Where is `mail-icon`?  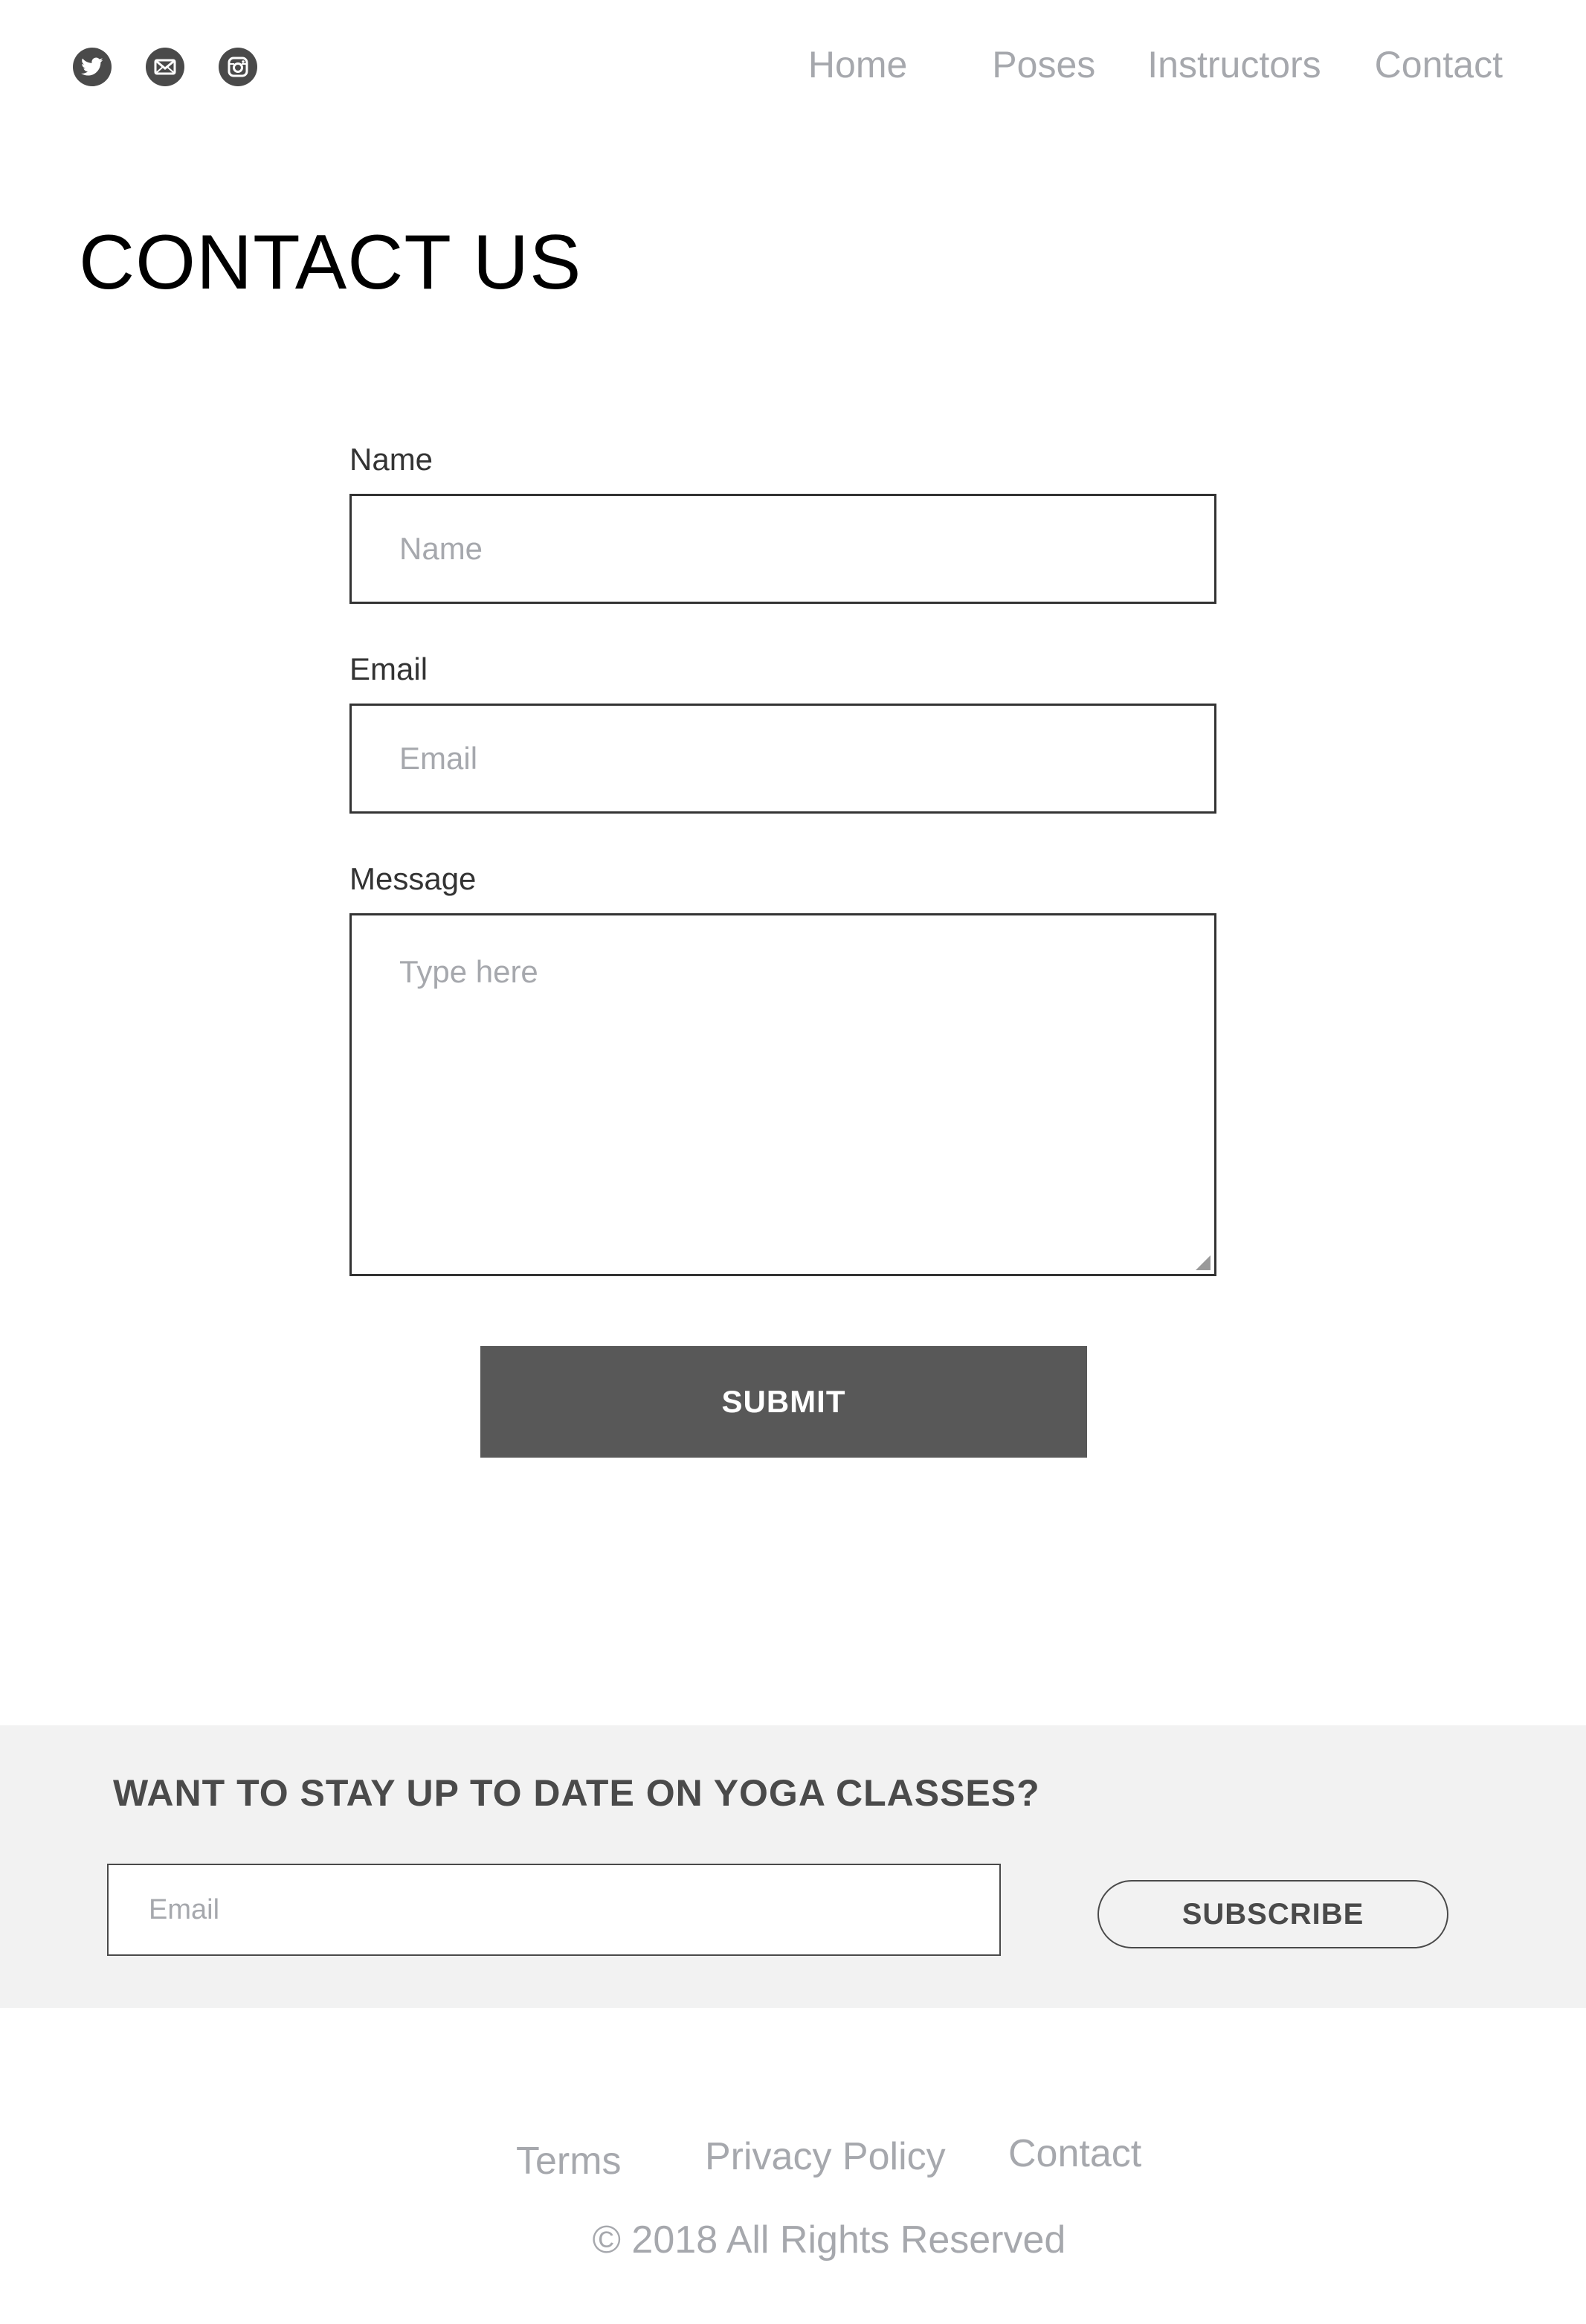 mail-icon is located at coordinates (165, 67).